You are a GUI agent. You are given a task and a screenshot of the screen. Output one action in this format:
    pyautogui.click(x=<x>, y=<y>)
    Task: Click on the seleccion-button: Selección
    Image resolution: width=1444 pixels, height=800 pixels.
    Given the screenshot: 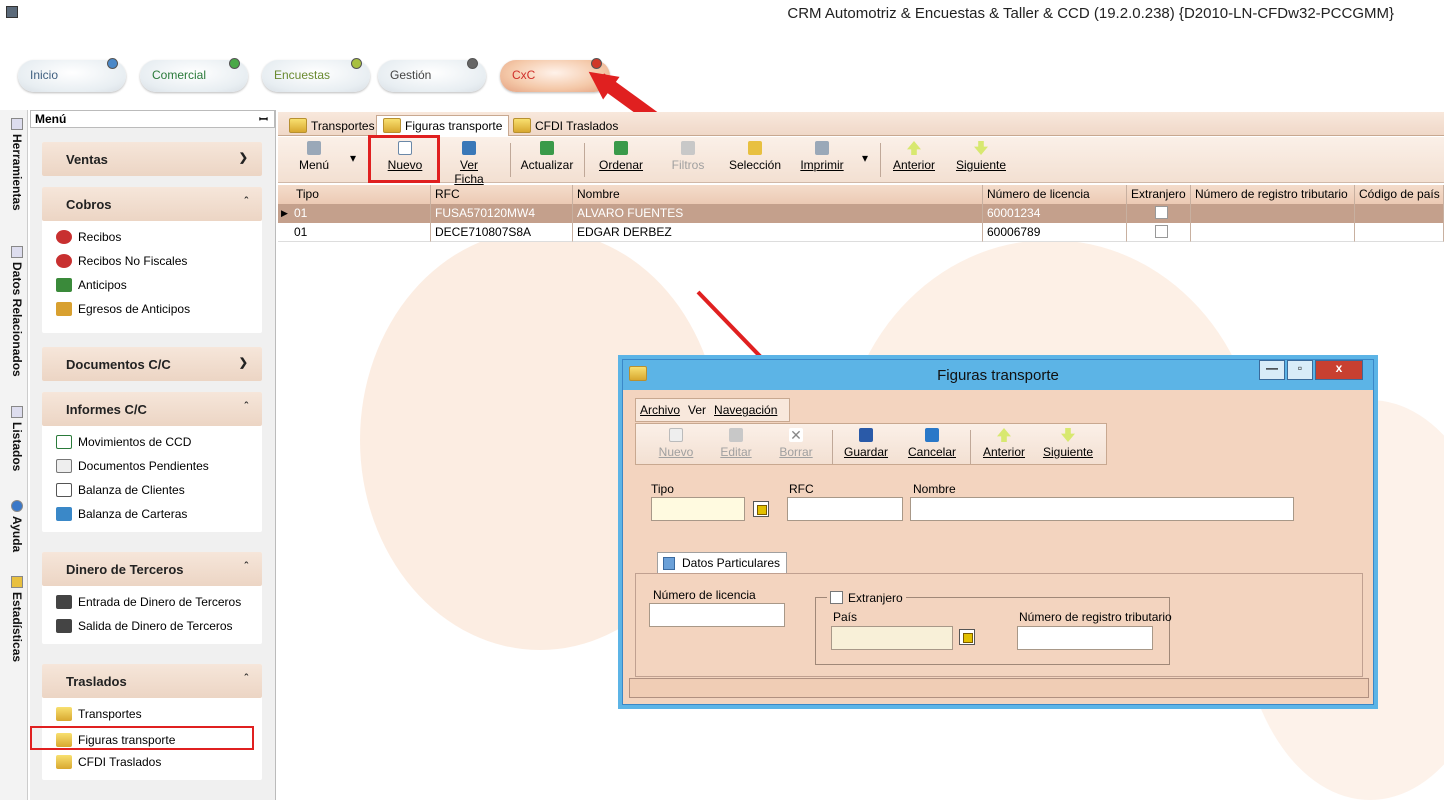 What is the action you would take?
    pyautogui.click(x=755, y=156)
    